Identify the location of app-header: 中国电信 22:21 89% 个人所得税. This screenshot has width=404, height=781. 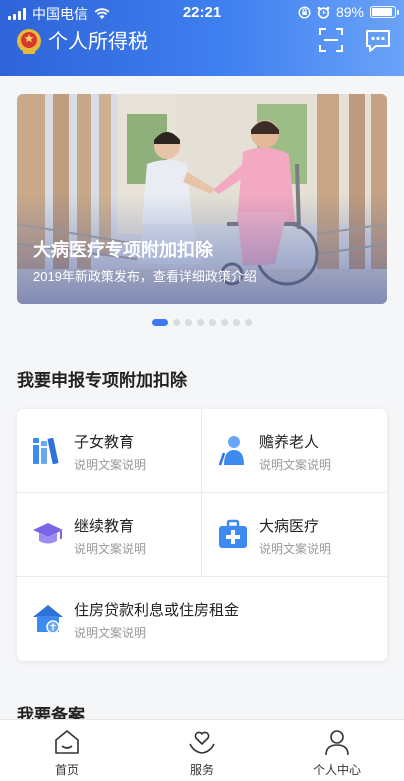
(202, 38).